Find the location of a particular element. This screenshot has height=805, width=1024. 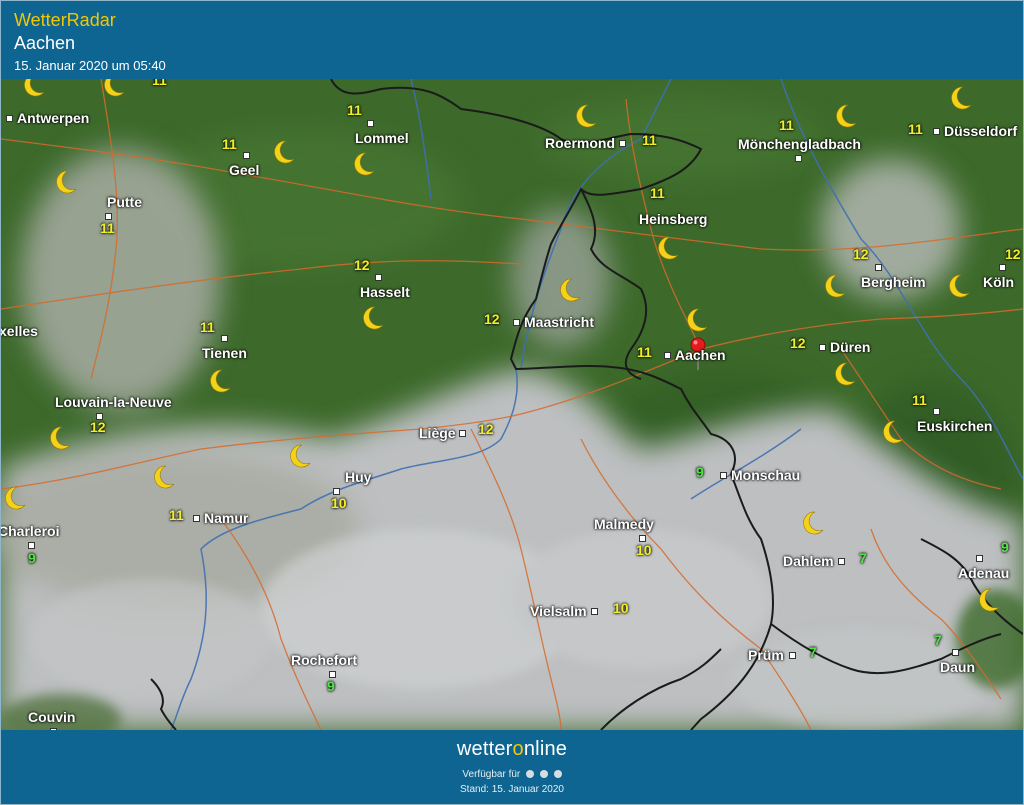

android-icon is located at coordinates (530, 774).